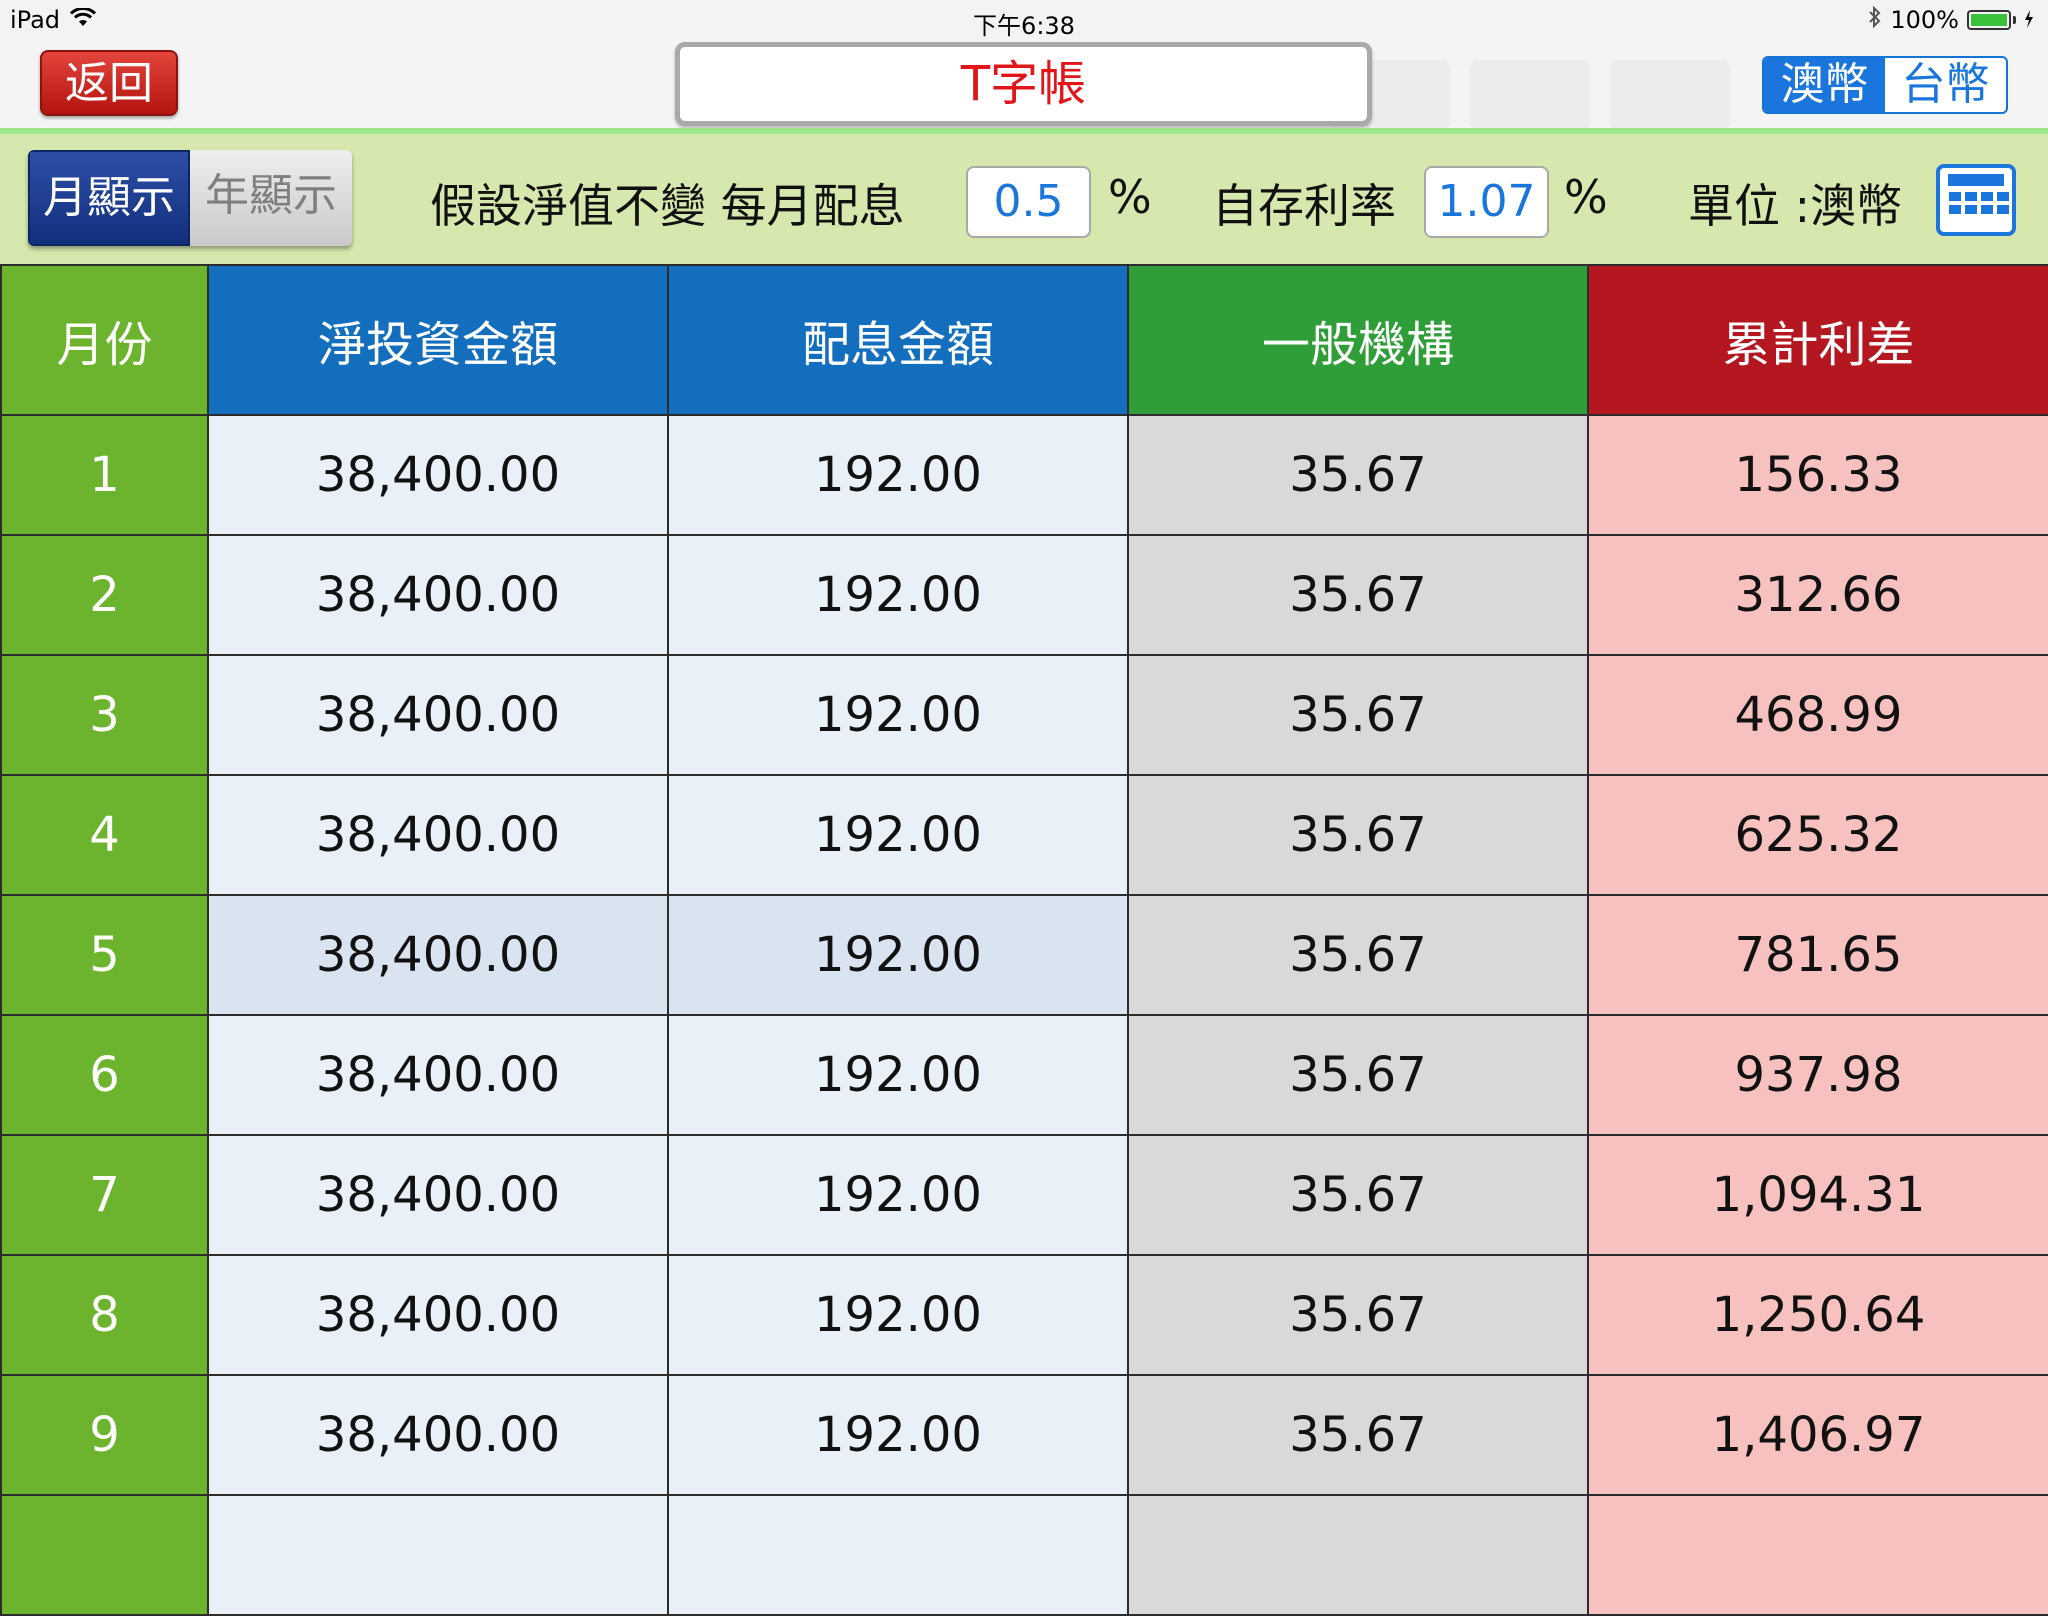 This screenshot has width=2048, height=1616. What do you see at coordinates (104, 1555) in the screenshot?
I see `cell-month` at bounding box center [104, 1555].